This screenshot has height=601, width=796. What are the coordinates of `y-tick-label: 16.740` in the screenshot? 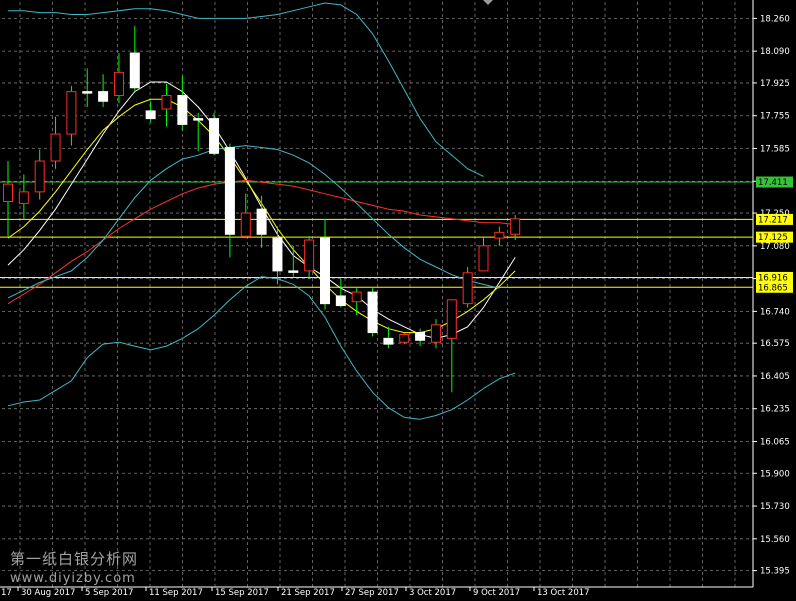 It's located at (775, 312).